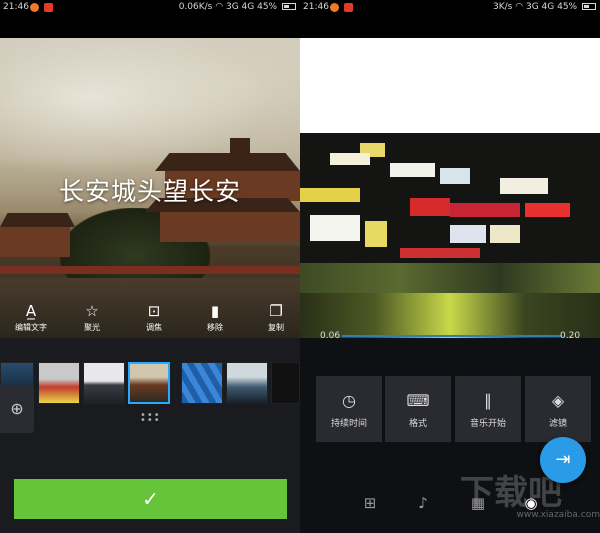 This screenshot has width=600, height=533. I want to click on format-card: ⌨ 格式, so click(418, 409).